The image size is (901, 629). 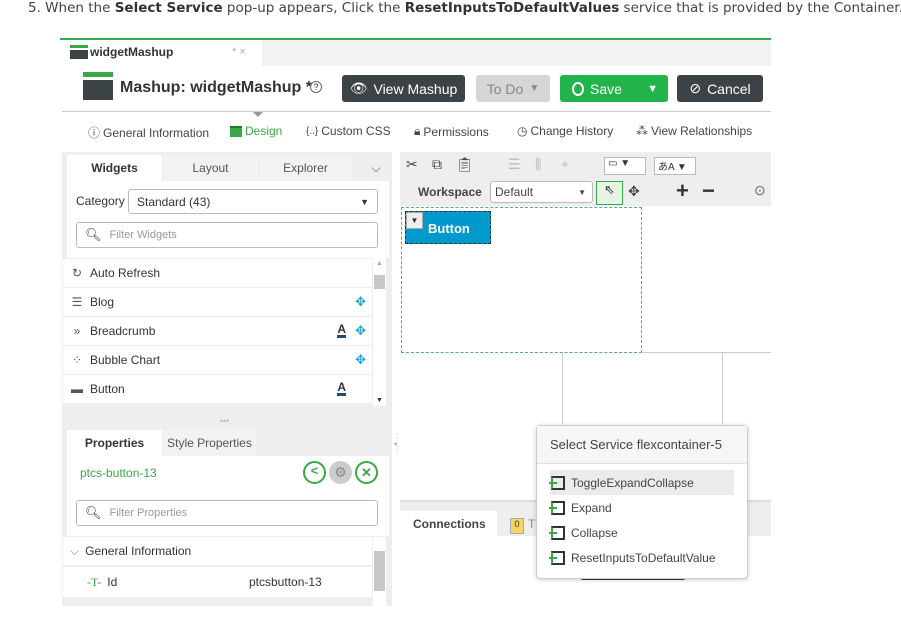 I want to click on button-icon: ▬, so click(x=77, y=389).